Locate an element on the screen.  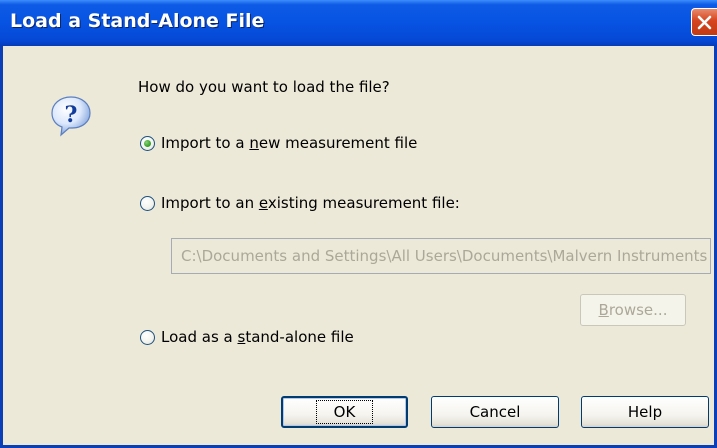
window-title: Load a Stand-Alone File is located at coordinates (137, 21).